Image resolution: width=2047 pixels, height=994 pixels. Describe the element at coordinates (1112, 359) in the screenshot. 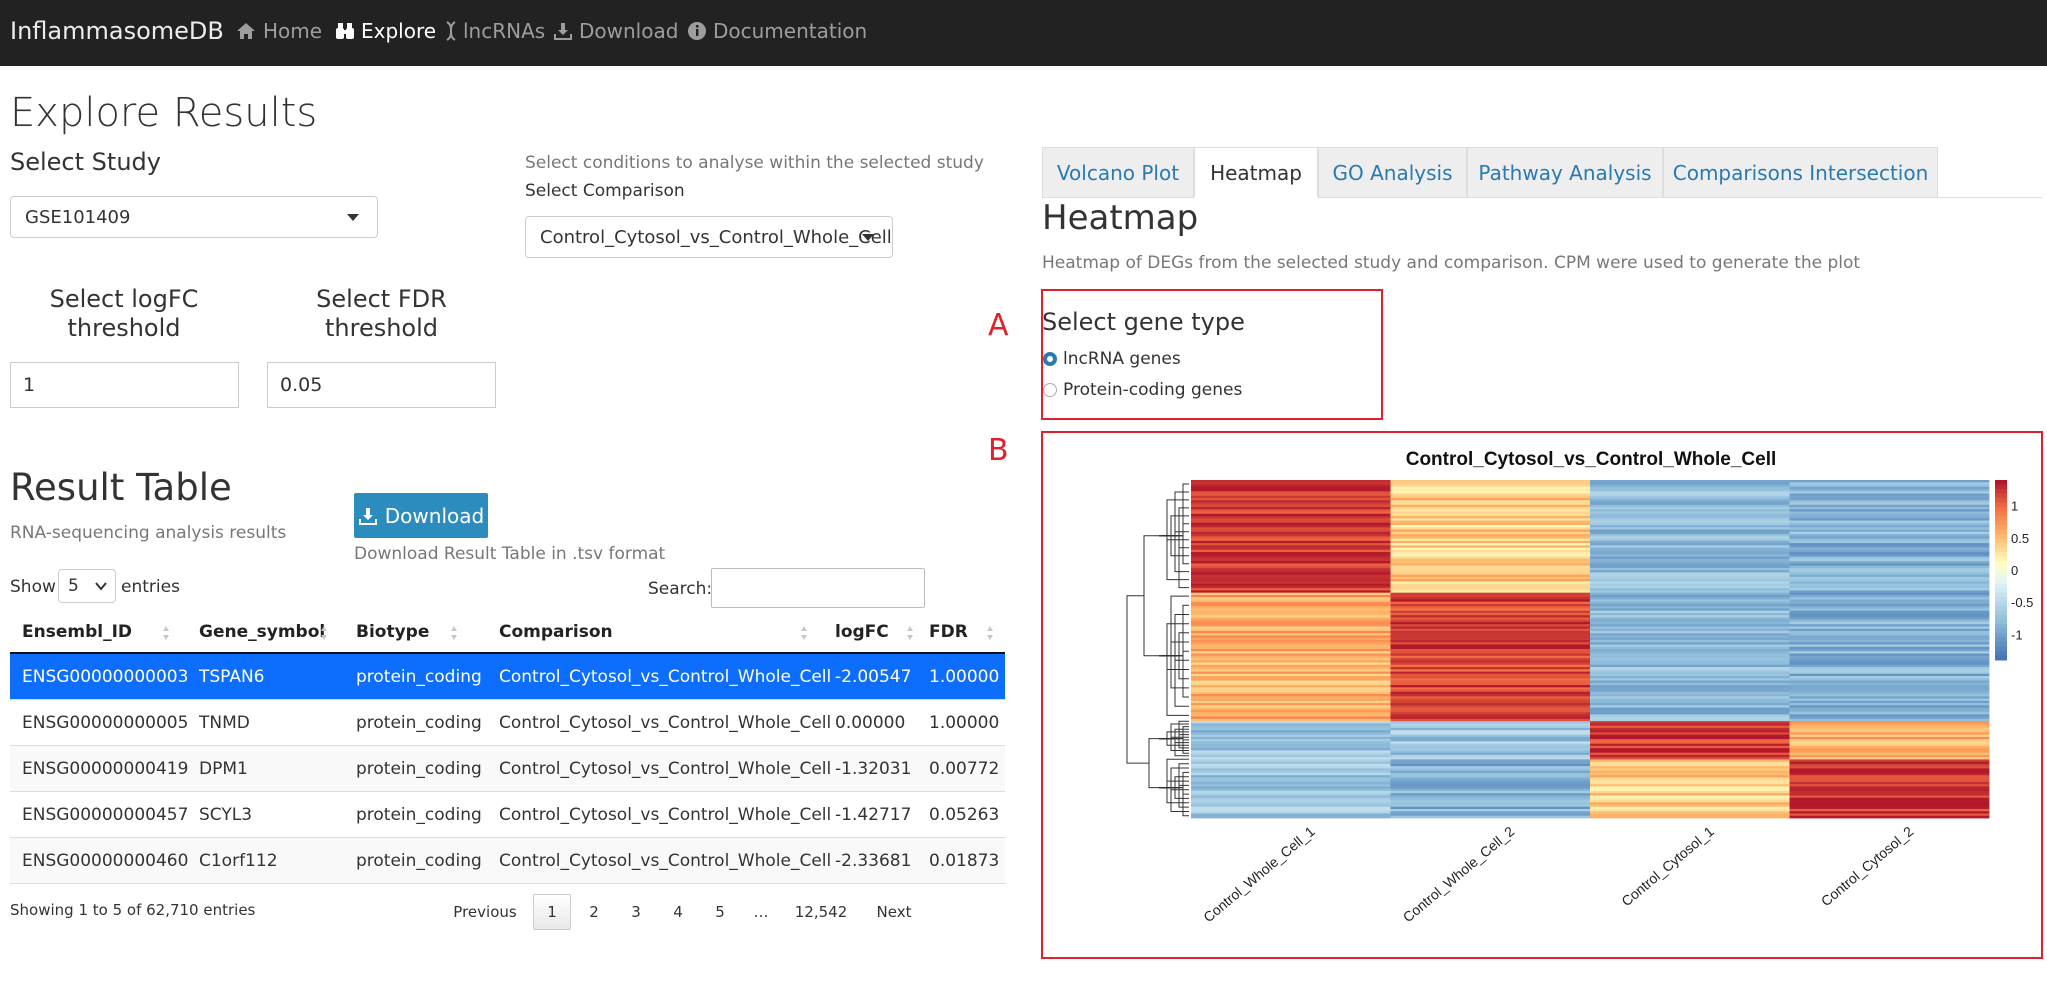

I see `radio-lncrna: lncRNA genes` at that location.